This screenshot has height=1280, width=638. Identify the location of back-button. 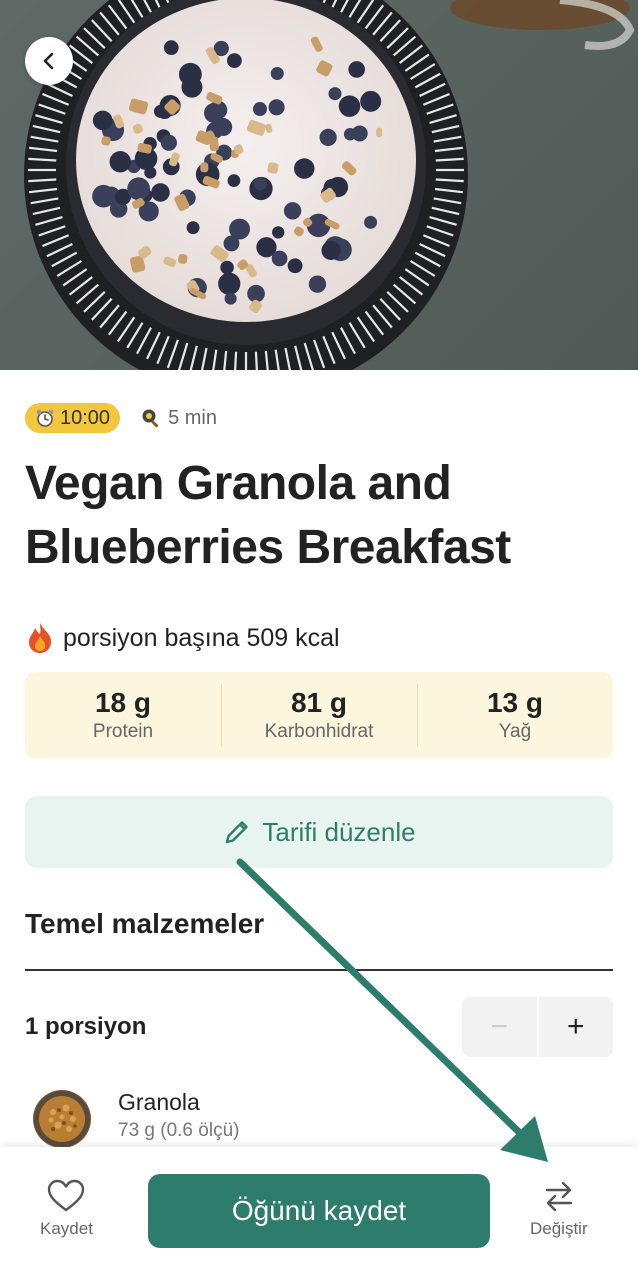
(49, 61).